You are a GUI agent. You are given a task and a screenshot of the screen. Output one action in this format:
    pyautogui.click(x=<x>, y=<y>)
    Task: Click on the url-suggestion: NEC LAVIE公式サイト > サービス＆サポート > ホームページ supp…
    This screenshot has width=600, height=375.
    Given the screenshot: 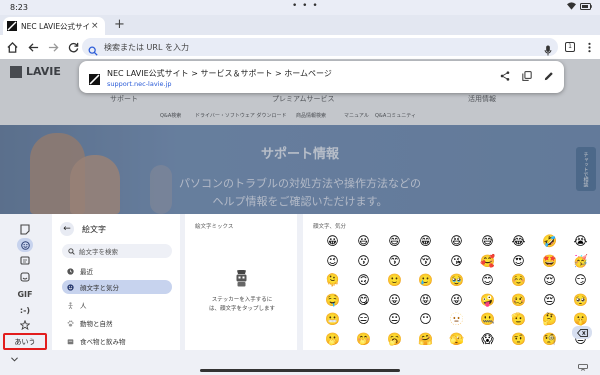 What is the action you would take?
    pyautogui.click(x=321, y=77)
    